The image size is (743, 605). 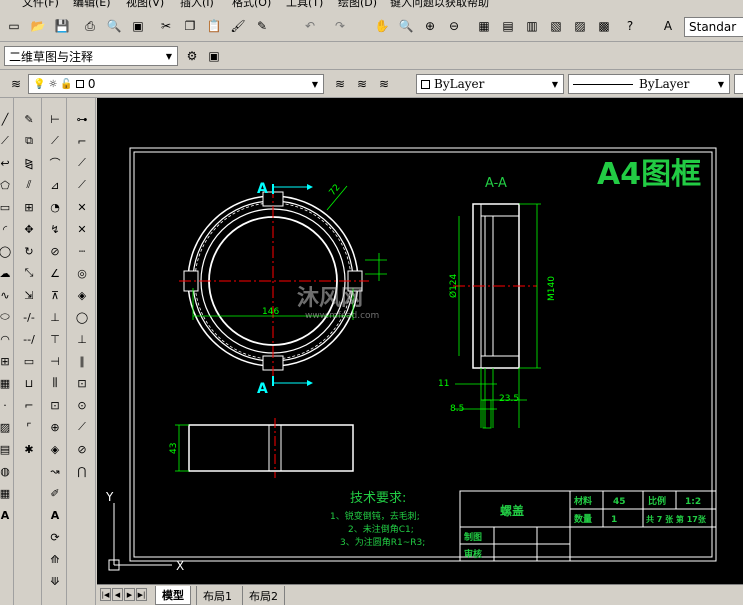 I want to click on zoom-realtime-icon: 🔍, so click(x=406, y=26).